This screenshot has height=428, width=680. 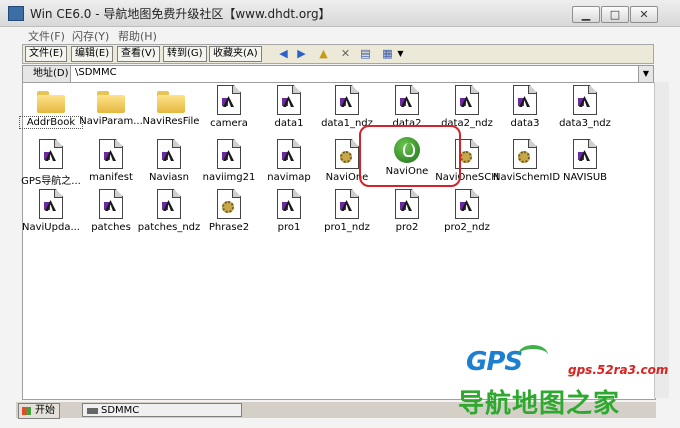 I want to click on list-item: NAVISUB, so click(x=585, y=161).